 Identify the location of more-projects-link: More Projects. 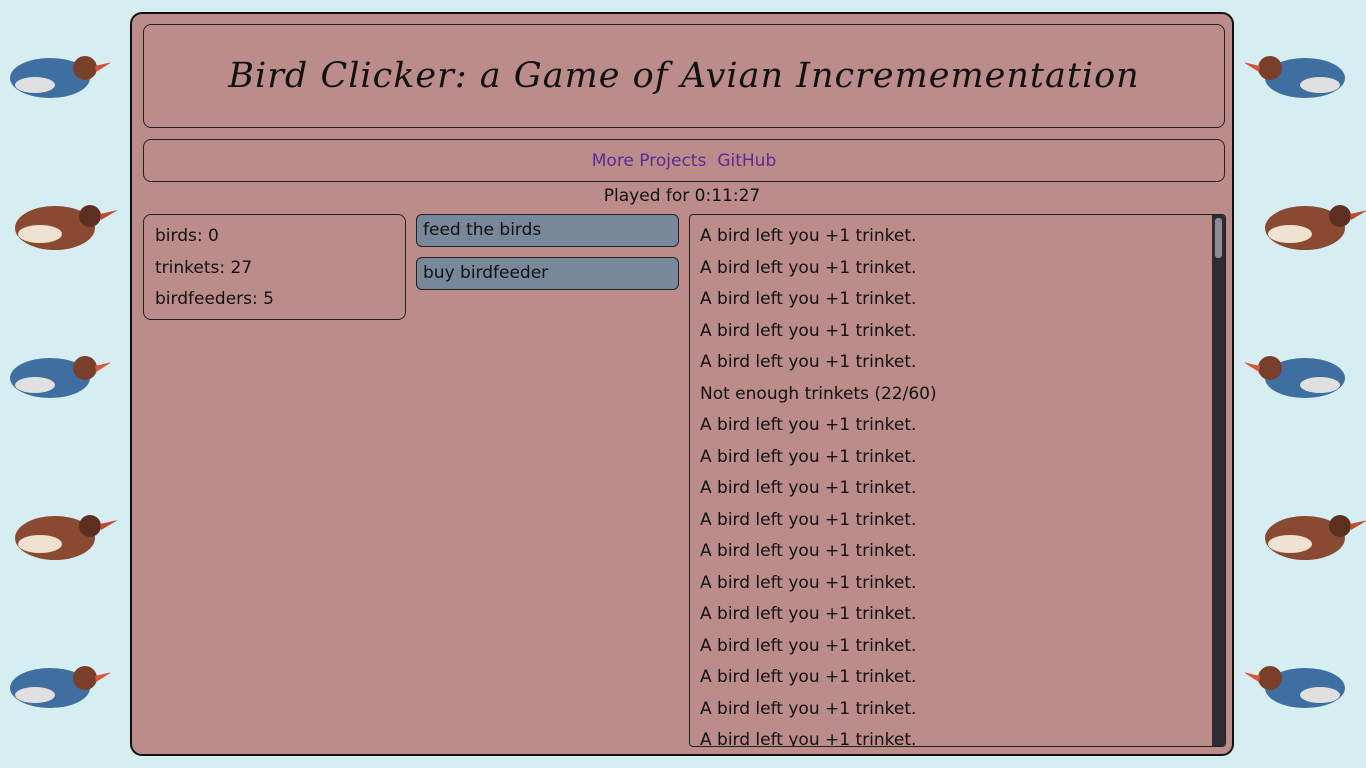
(649, 161).